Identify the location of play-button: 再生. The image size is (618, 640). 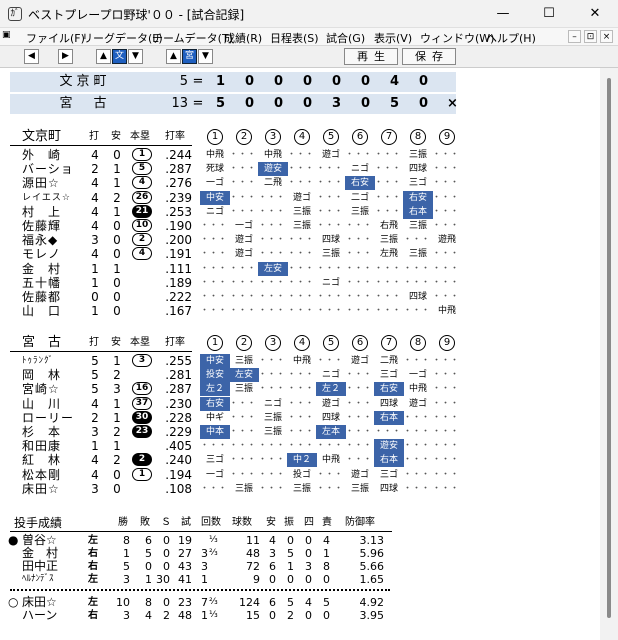
(371, 56).